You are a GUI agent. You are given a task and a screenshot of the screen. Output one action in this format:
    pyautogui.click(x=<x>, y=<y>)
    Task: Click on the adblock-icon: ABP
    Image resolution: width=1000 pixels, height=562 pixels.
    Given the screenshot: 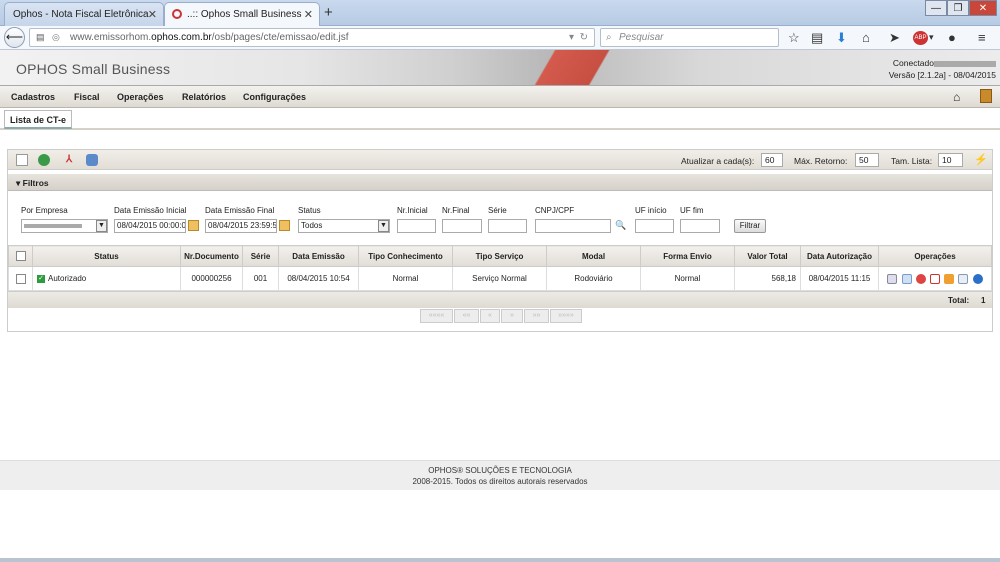 What is the action you would take?
    pyautogui.click(x=920, y=38)
    